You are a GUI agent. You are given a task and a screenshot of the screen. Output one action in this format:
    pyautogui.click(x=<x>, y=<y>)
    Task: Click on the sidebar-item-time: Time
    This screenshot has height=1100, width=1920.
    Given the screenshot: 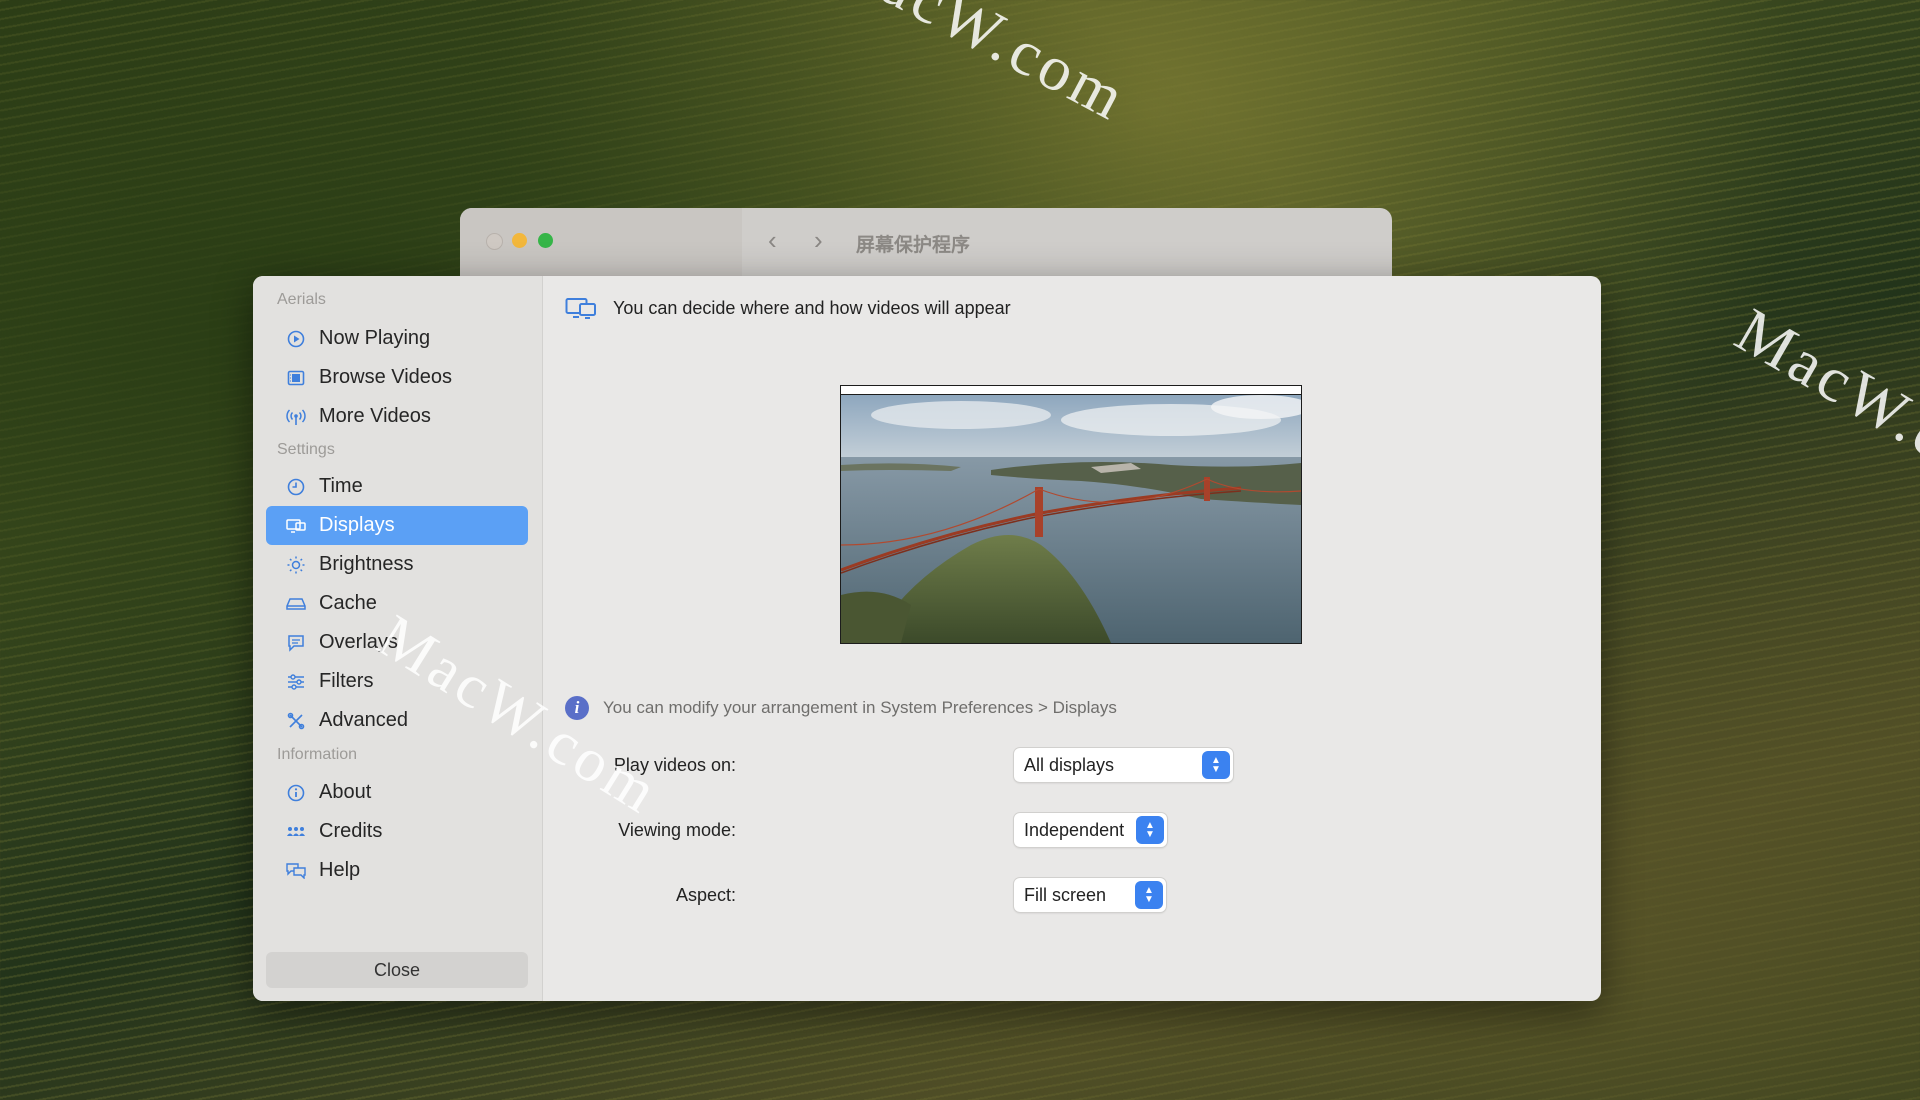 What is the action you would take?
    pyautogui.click(x=397, y=486)
    